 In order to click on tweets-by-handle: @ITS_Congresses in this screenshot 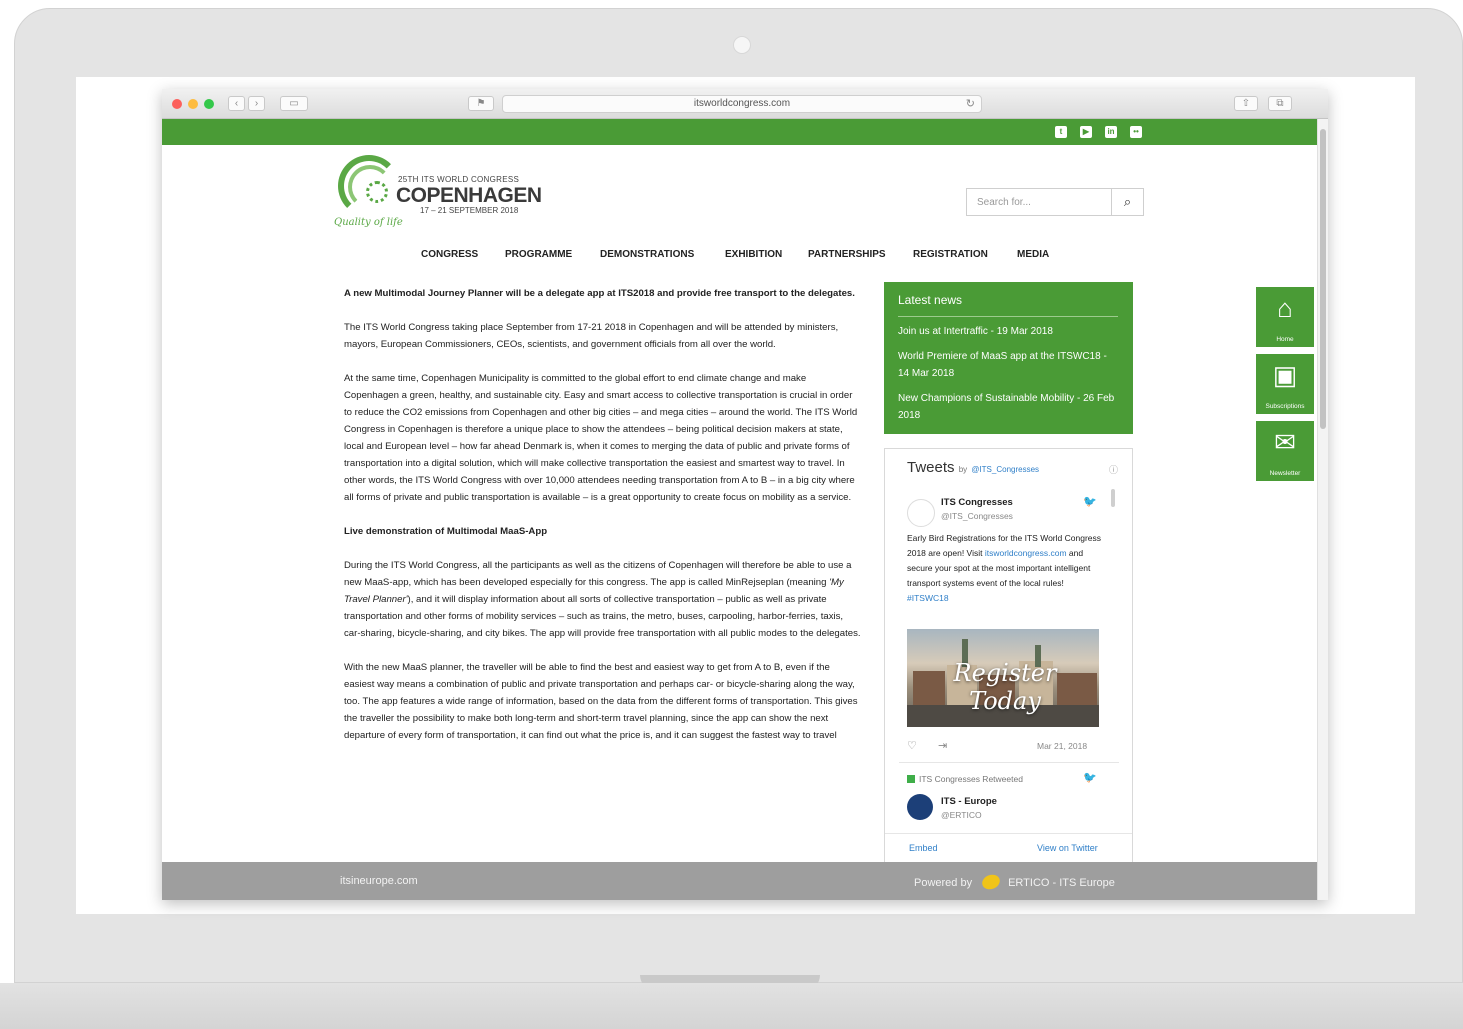, I will do `click(1005, 469)`.